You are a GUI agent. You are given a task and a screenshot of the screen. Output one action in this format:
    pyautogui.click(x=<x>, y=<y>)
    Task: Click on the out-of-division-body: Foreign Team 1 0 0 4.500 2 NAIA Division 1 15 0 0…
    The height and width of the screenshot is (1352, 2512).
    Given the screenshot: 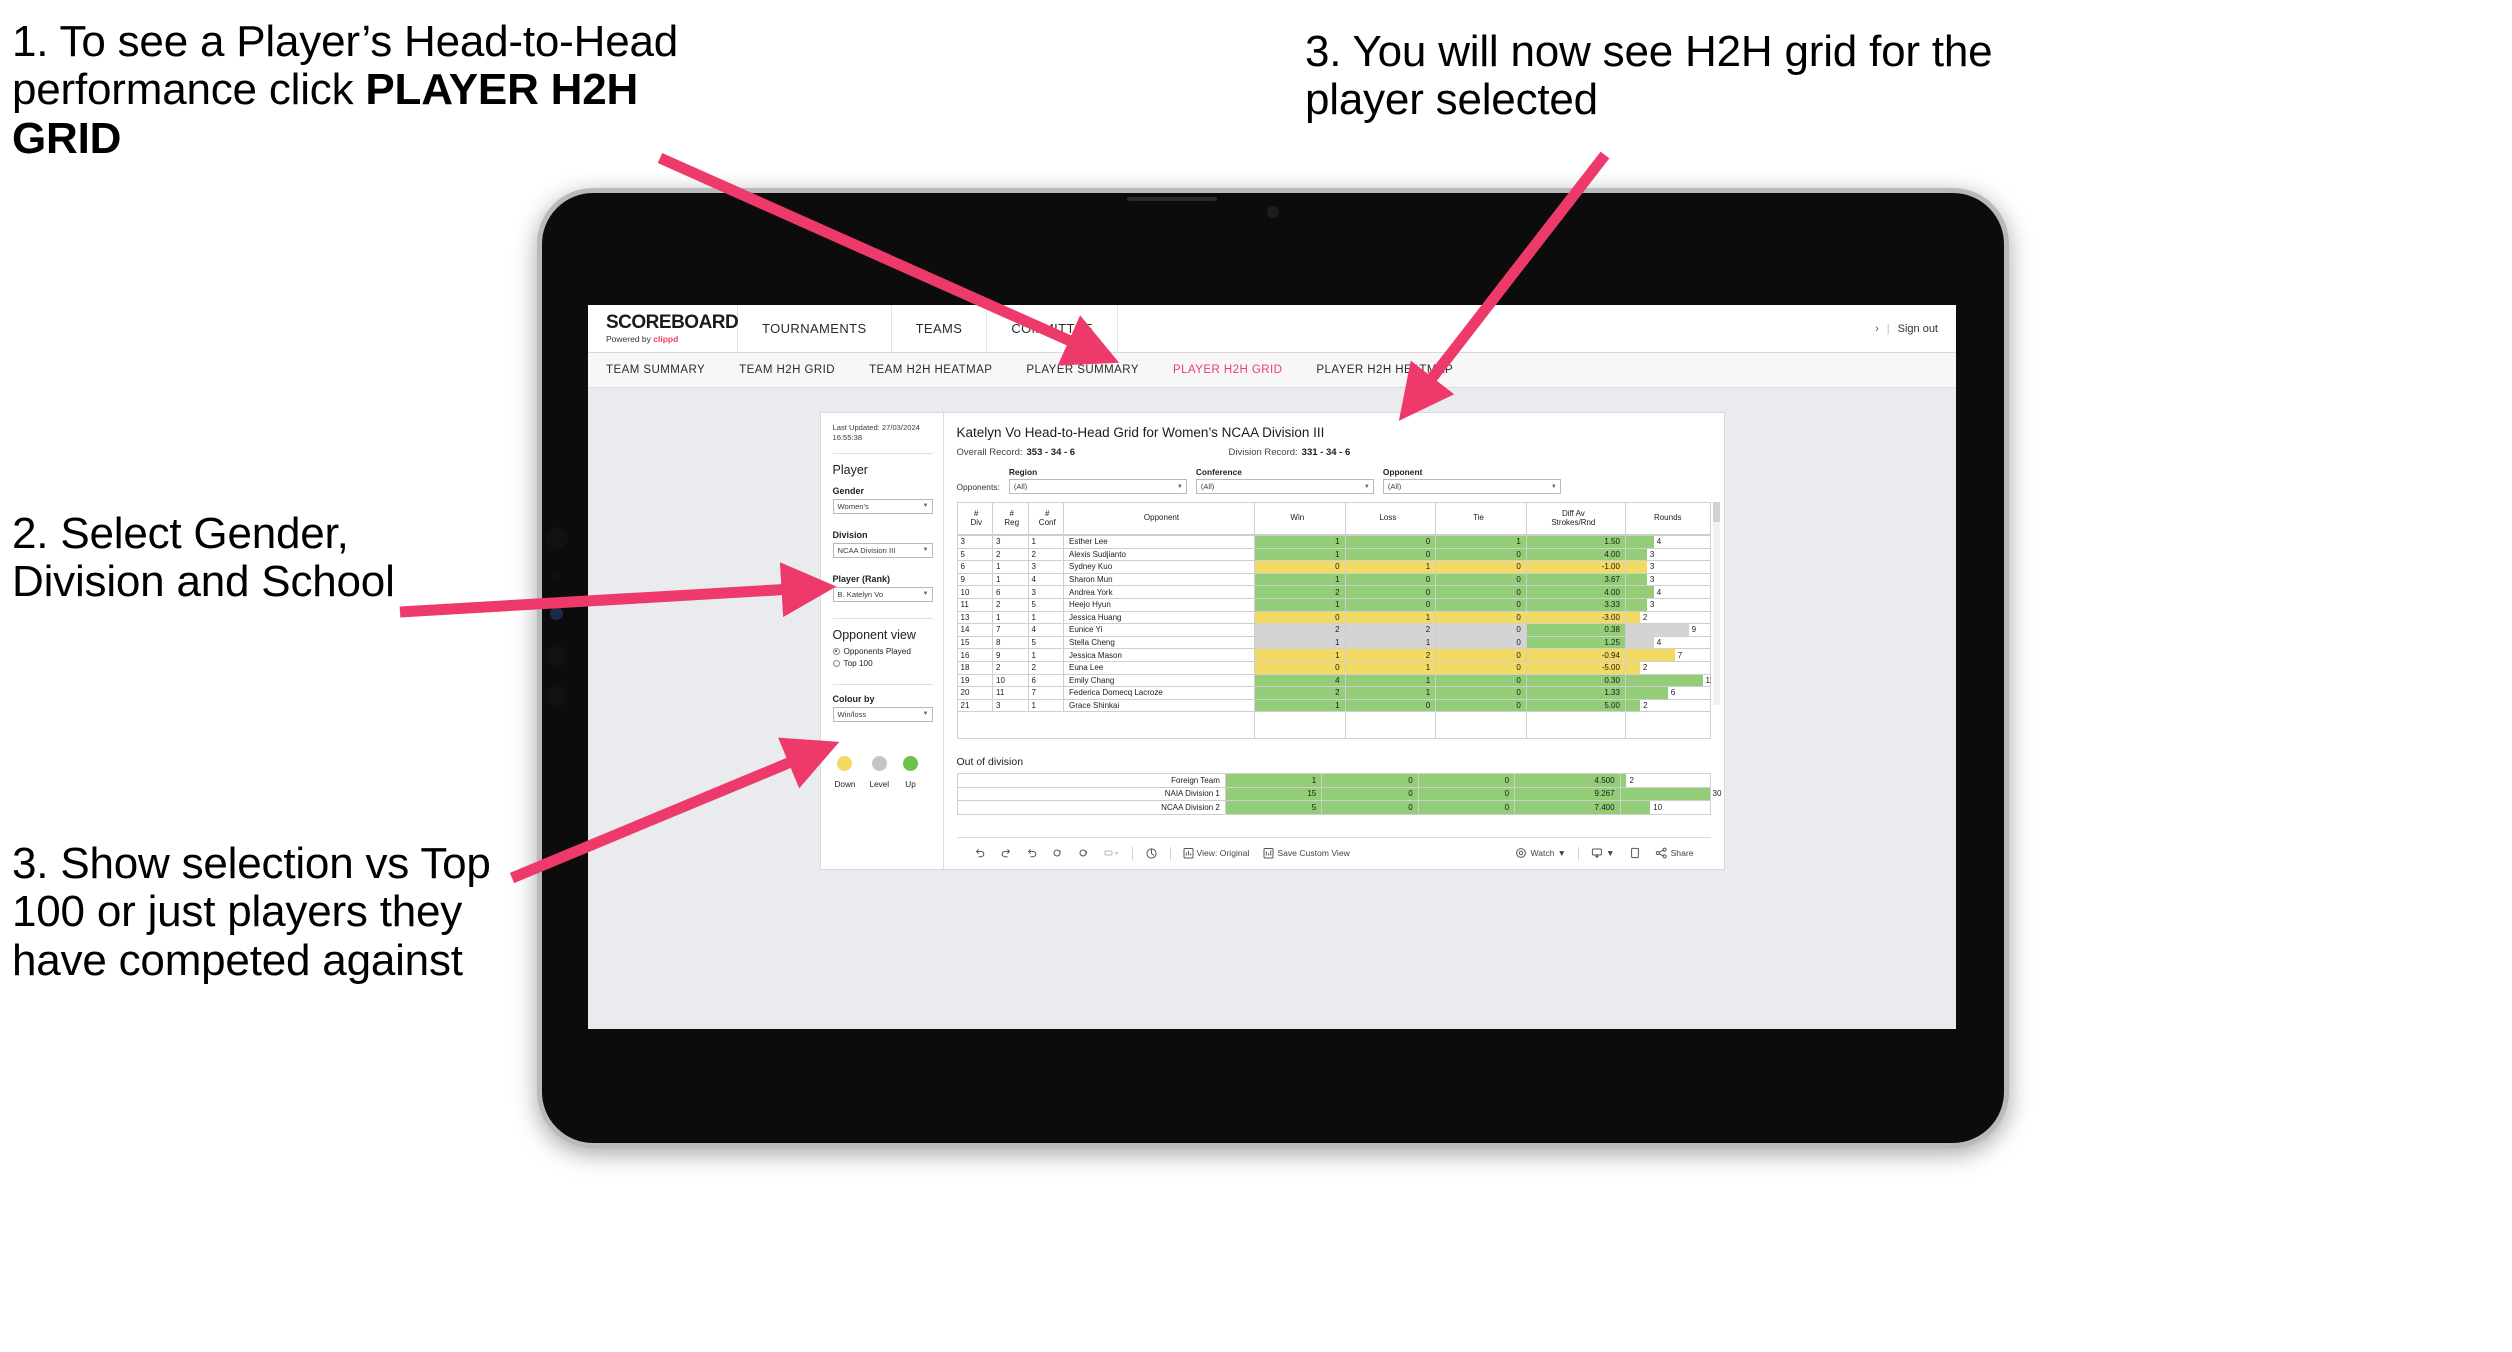 What is the action you would take?
    pyautogui.click(x=1338, y=794)
    